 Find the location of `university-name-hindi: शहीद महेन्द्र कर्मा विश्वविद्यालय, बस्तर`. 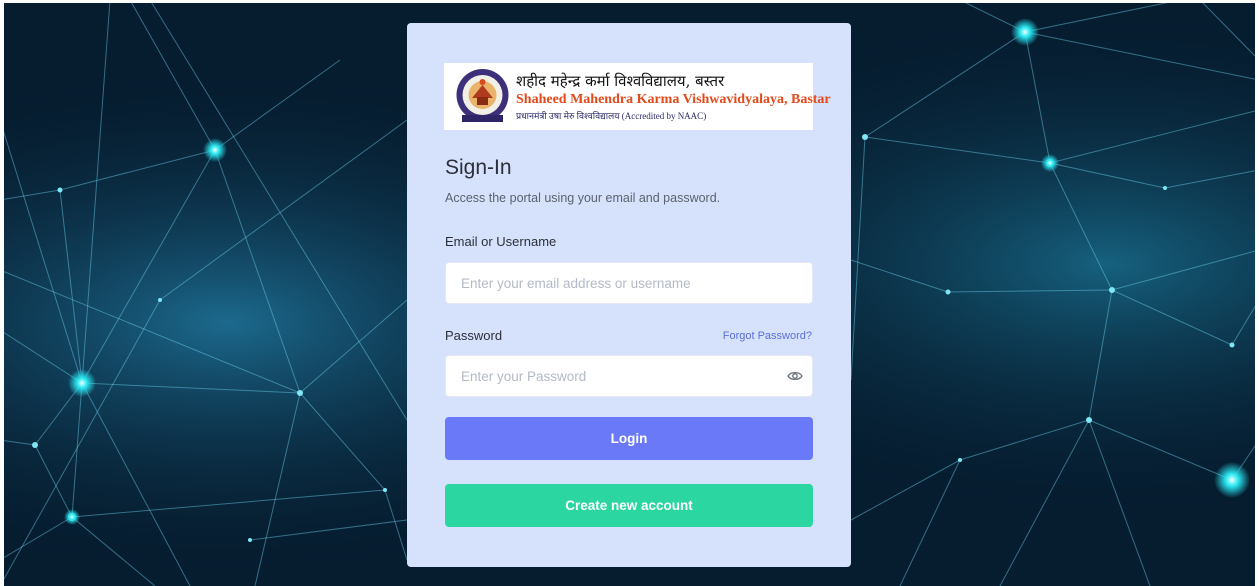

university-name-hindi: शहीद महेन्द्र कर्मा विश्वविद्यालय, बस्तर is located at coordinates (620, 81).